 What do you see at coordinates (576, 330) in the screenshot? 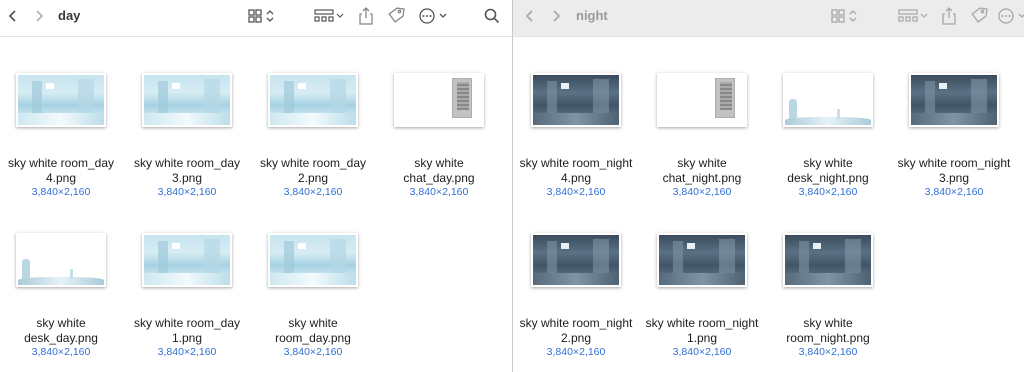
I see `file-name: sky white room_night 2.png` at bounding box center [576, 330].